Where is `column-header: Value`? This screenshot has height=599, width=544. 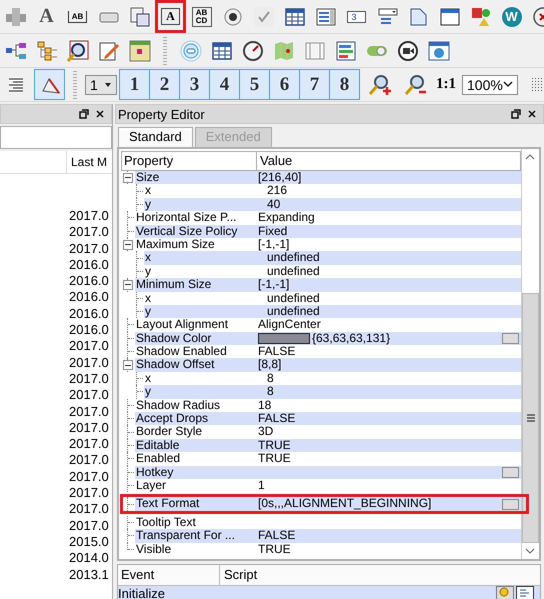
column-header: Value is located at coordinates (388, 161).